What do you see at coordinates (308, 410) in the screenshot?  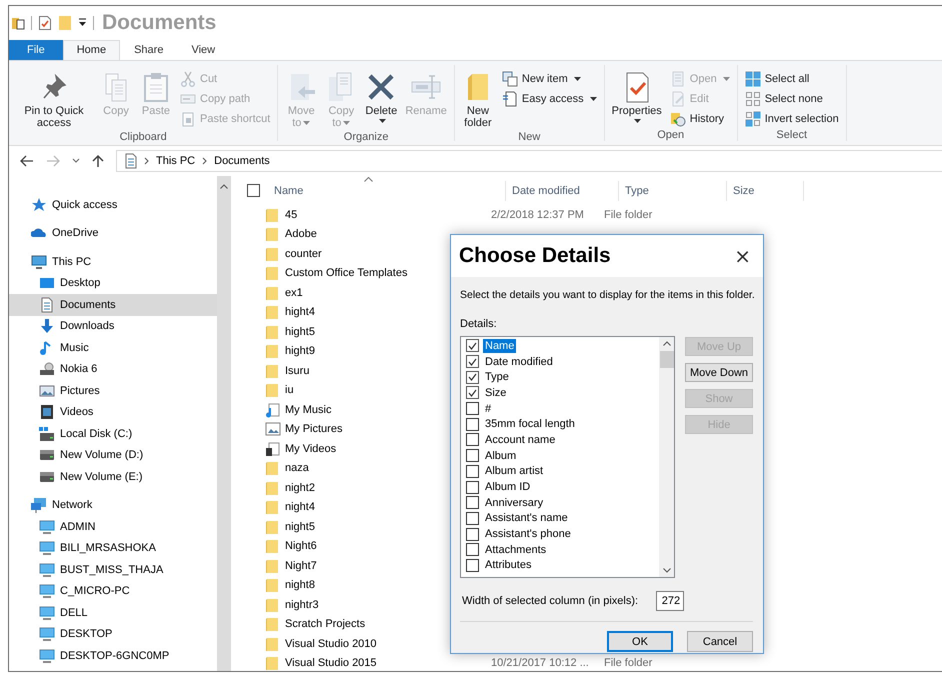 I see `file-name: My Music` at bounding box center [308, 410].